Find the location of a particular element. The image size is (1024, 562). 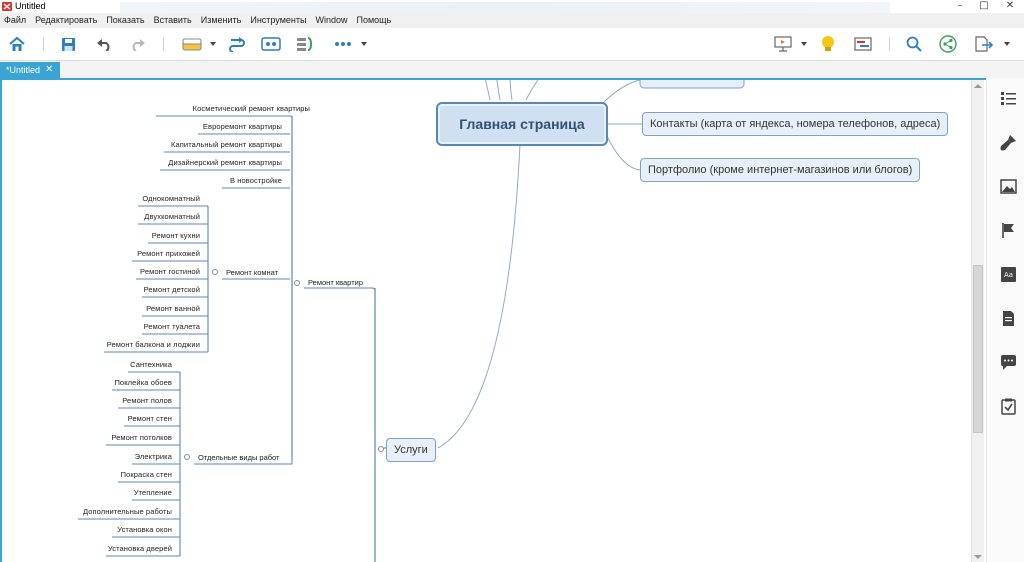

topic-nursery: Ремонт детской is located at coordinates (151, 290).